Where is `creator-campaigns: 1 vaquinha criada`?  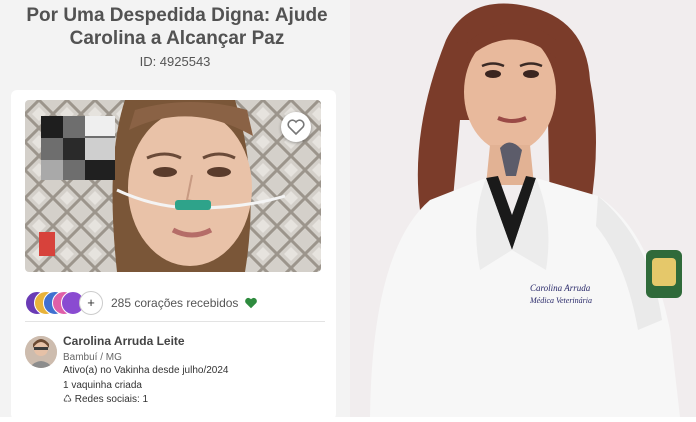
creator-campaigns: 1 vaquinha criada is located at coordinates (102, 385).